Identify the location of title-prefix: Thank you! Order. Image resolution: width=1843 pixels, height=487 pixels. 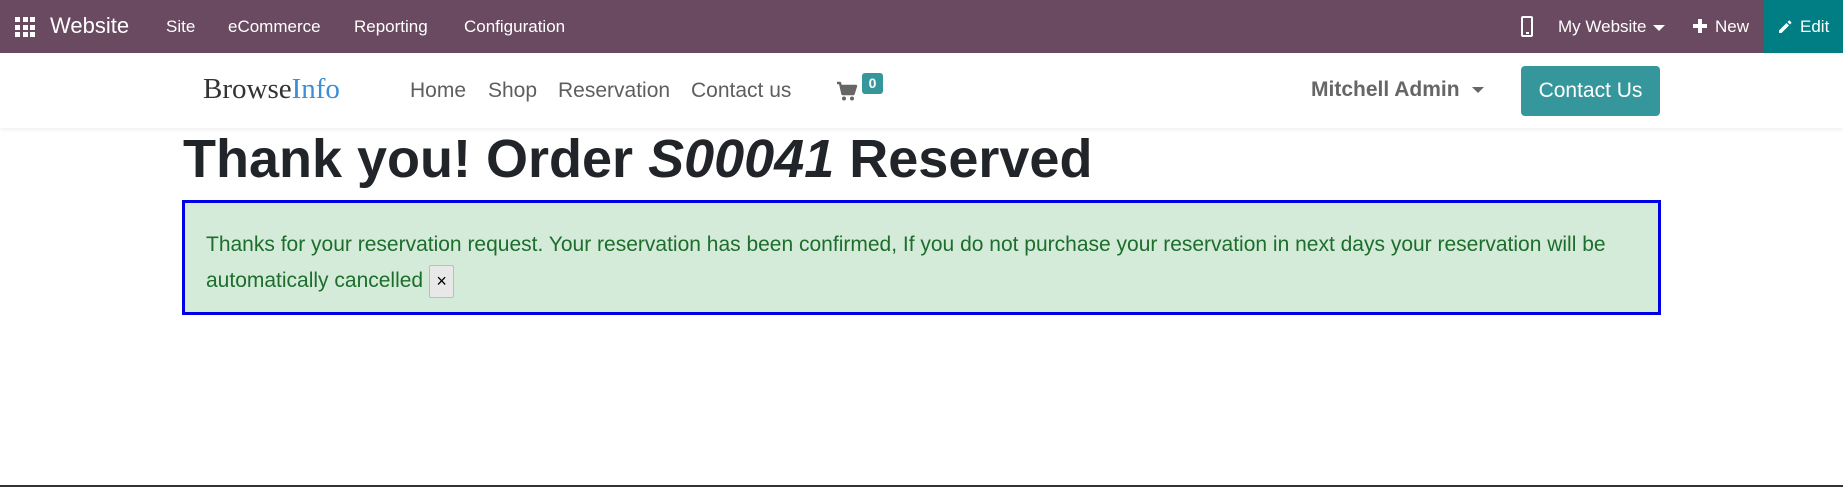
(416, 159).